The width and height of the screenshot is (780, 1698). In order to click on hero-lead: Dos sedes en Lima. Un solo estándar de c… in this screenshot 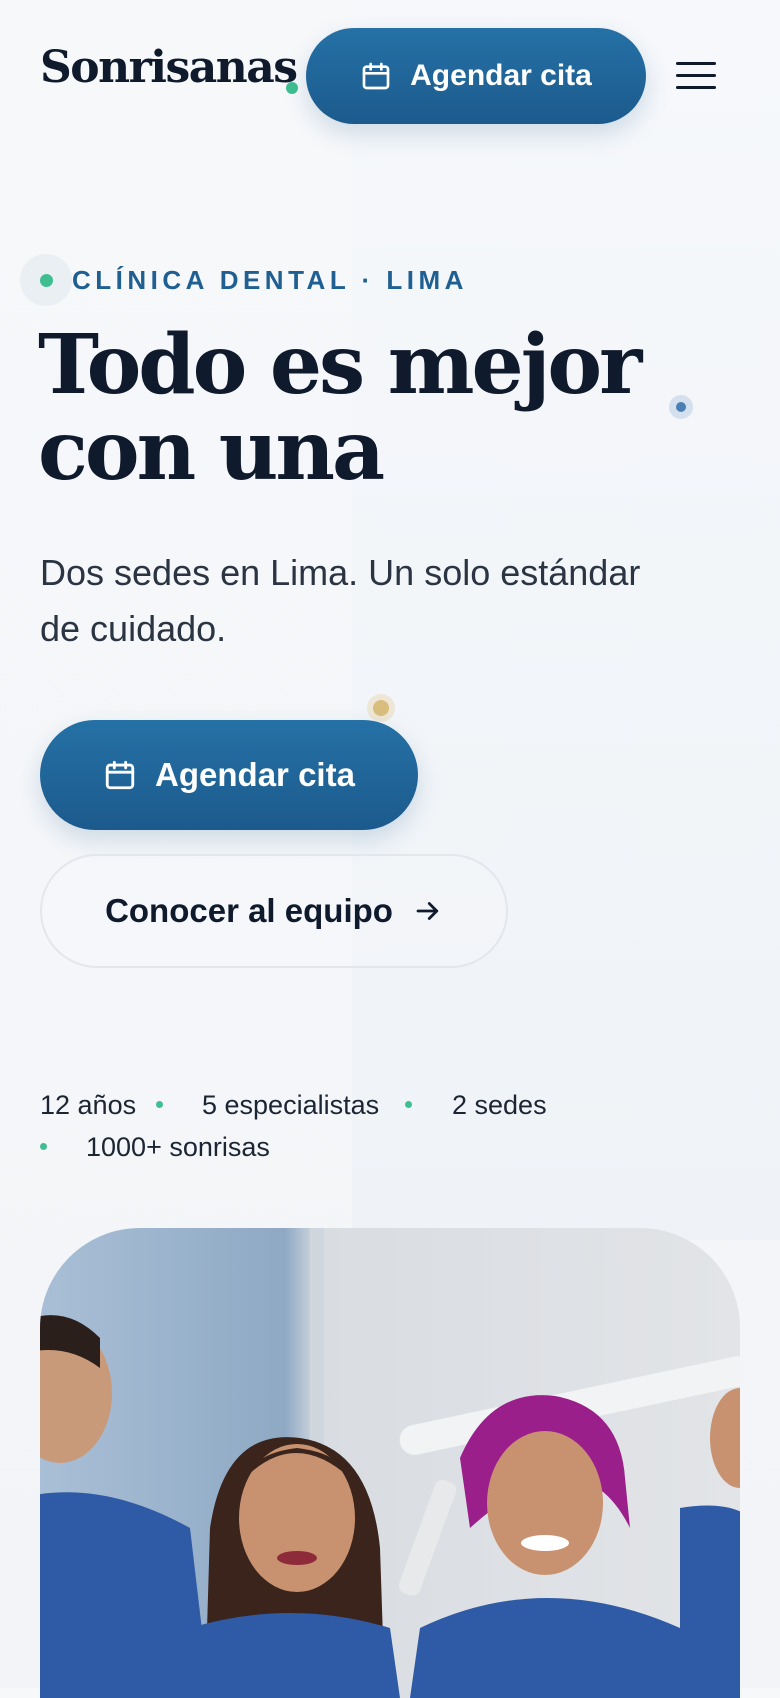, I will do `click(340, 600)`.